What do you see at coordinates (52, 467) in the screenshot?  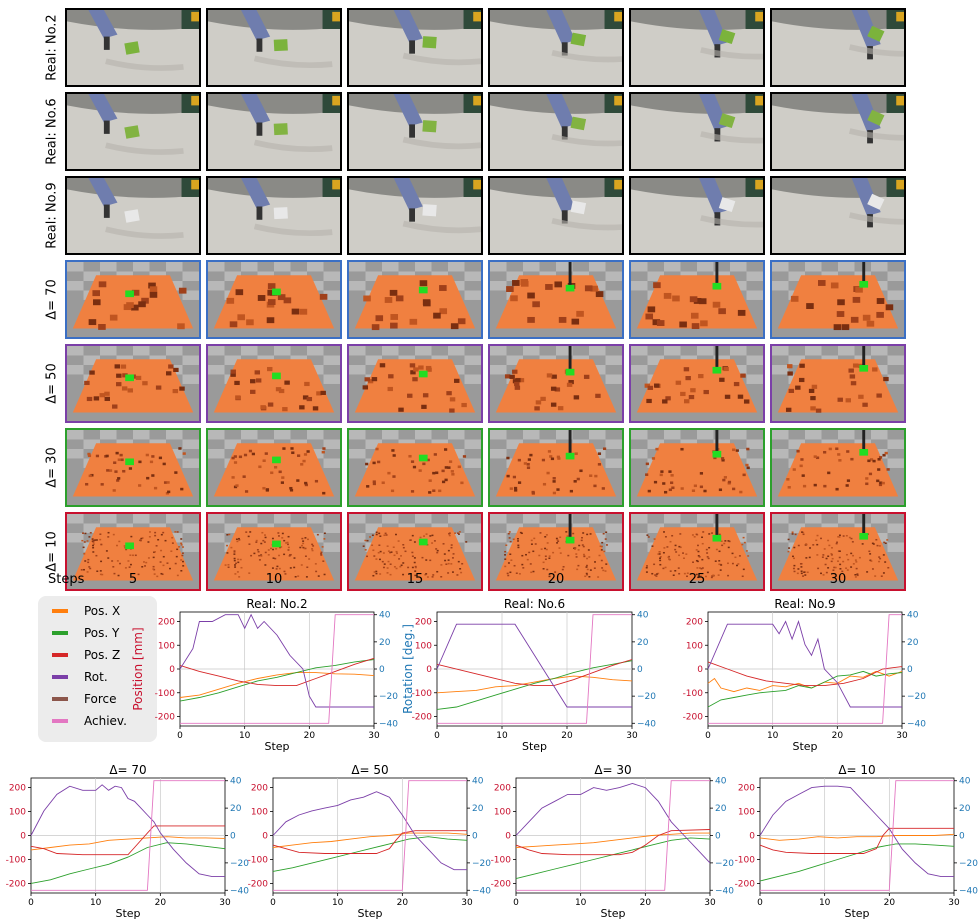 I see `row-label: Δ= 30` at bounding box center [52, 467].